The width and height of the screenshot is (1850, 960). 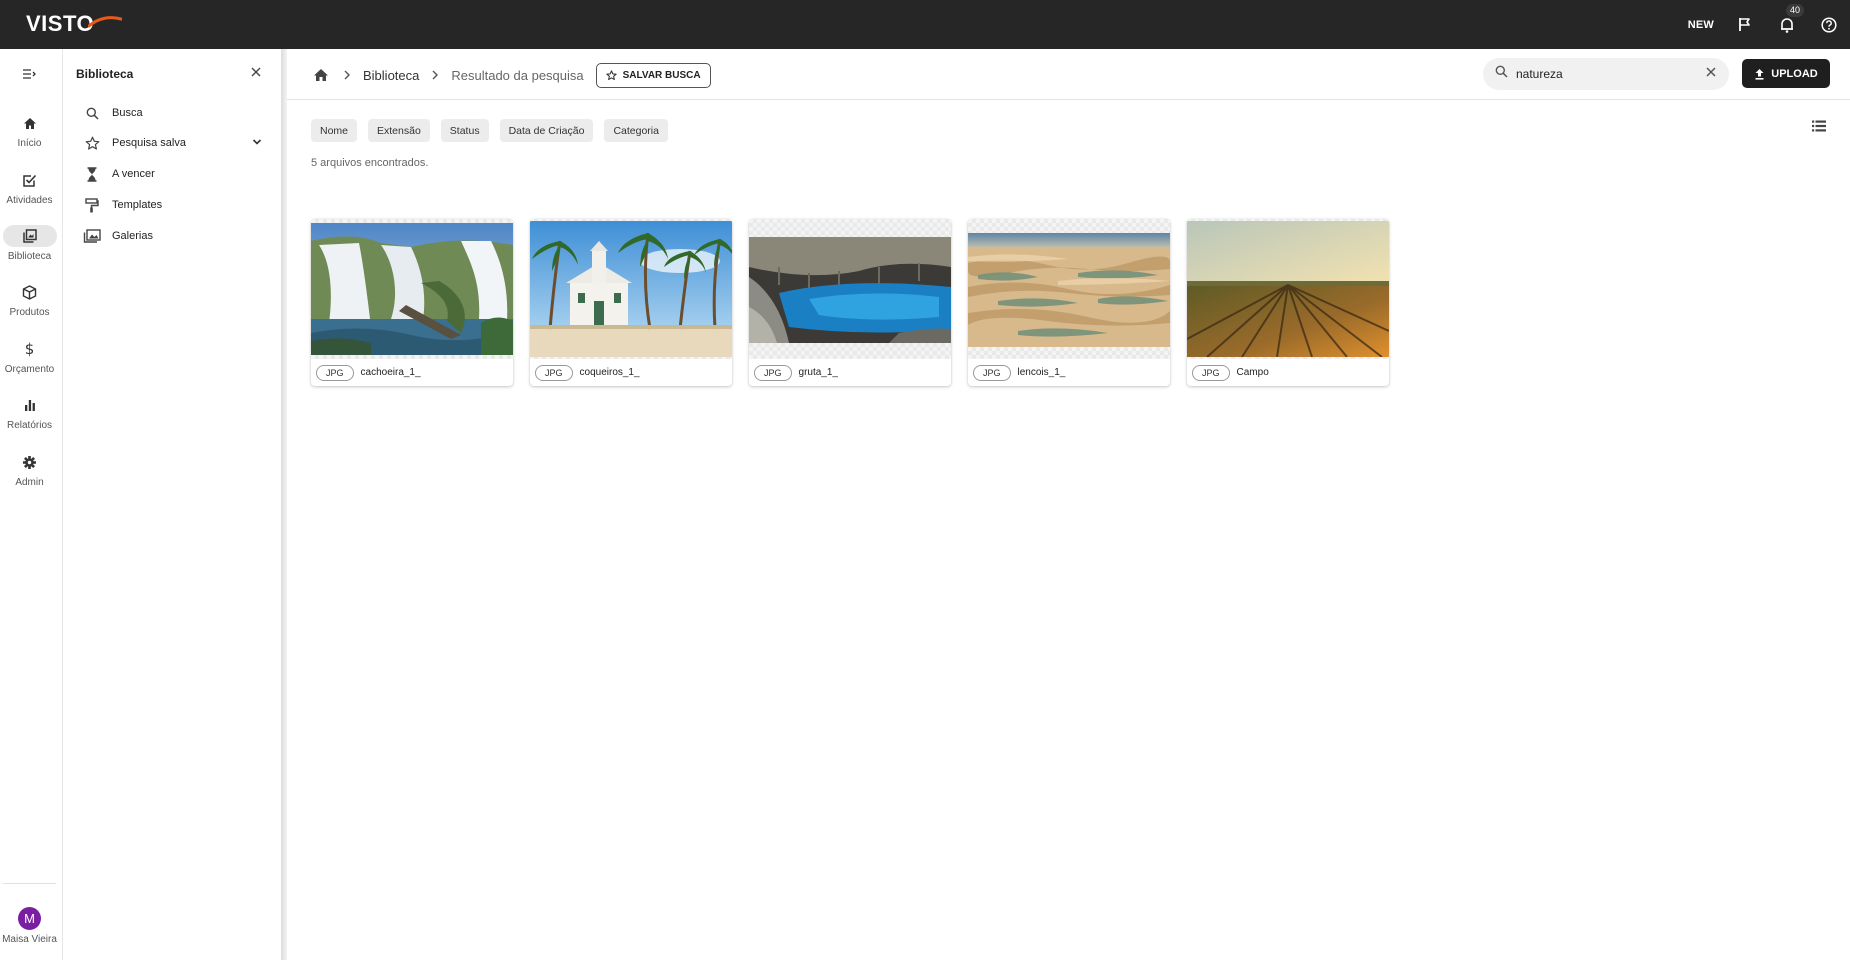 What do you see at coordinates (92, 205) in the screenshot?
I see `paint-roller-icon` at bounding box center [92, 205].